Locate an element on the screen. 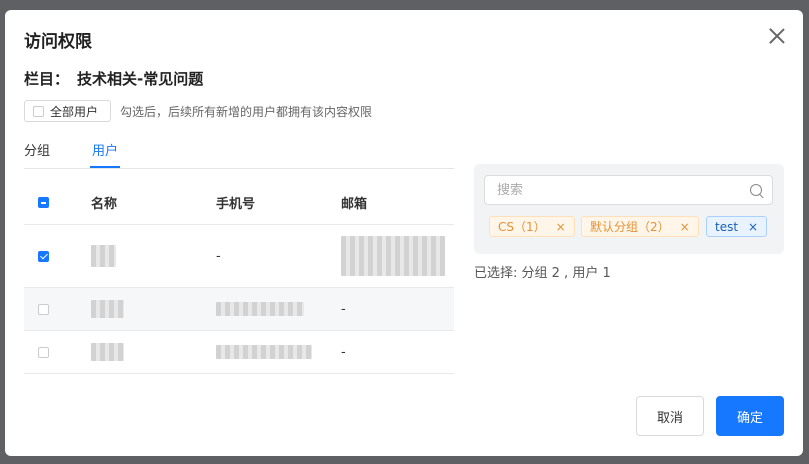 Image resolution: width=809 pixels, height=464 pixels. user-phone: - is located at coordinates (218, 256).